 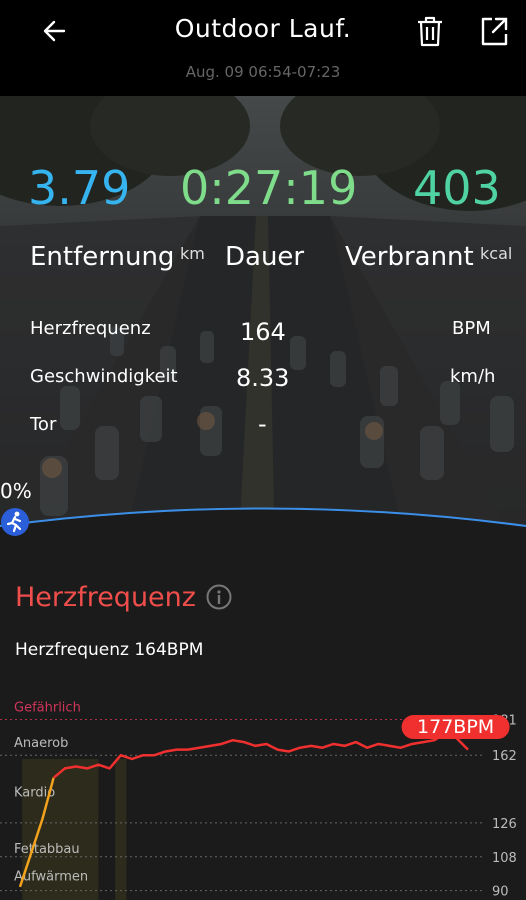 What do you see at coordinates (263, 48) in the screenshot?
I see `top-bar: Outdoor Lauf. Aug. 09 06:54-07:23` at bounding box center [263, 48].